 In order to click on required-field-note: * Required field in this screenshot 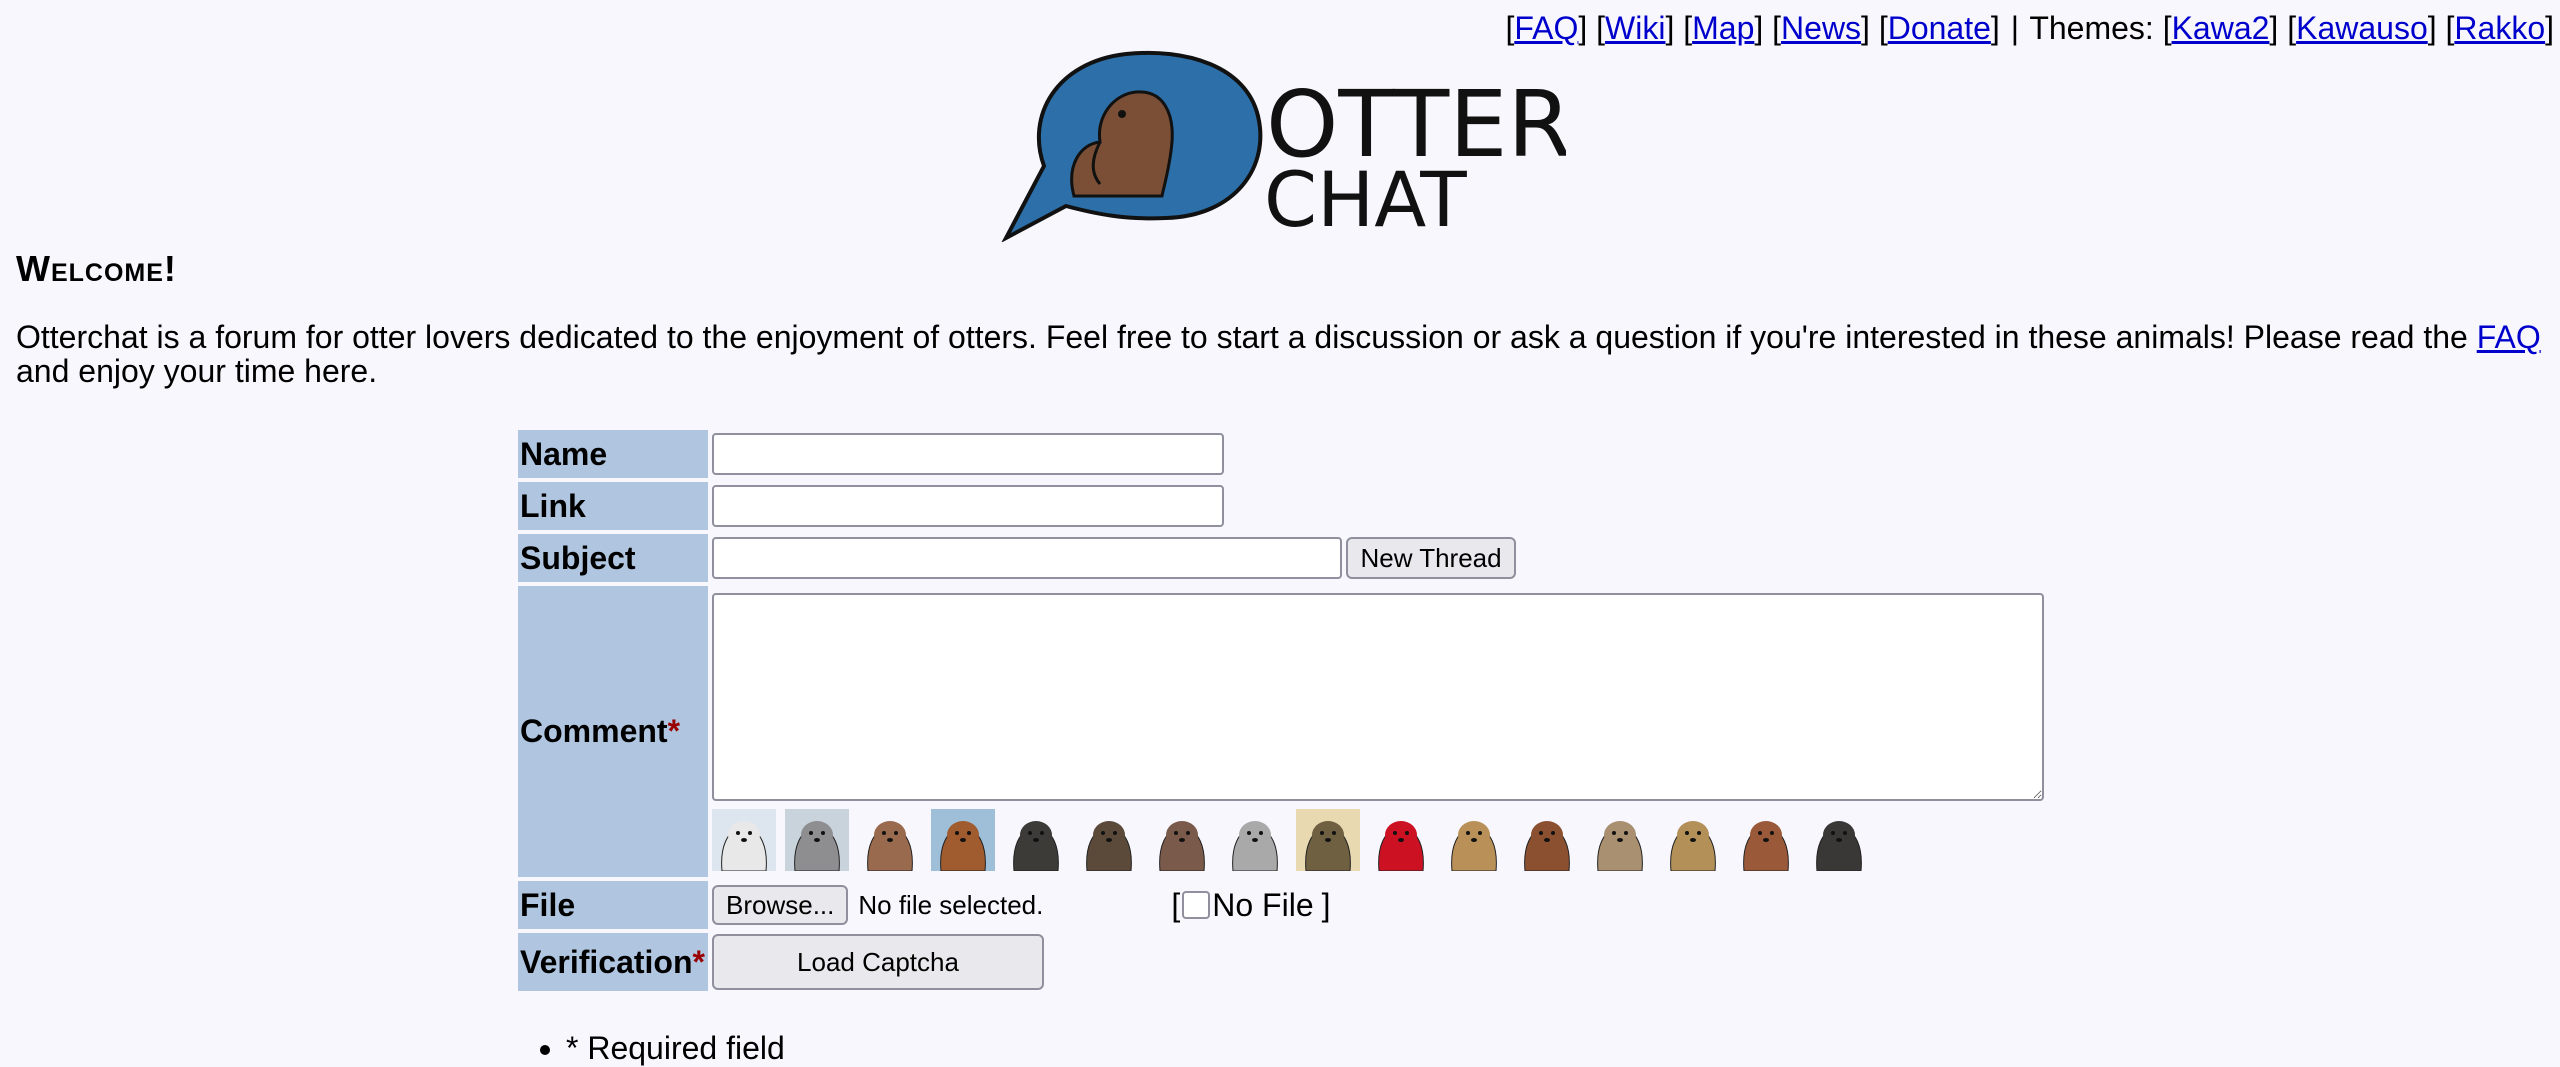, I will do `click(675, 1048)`.